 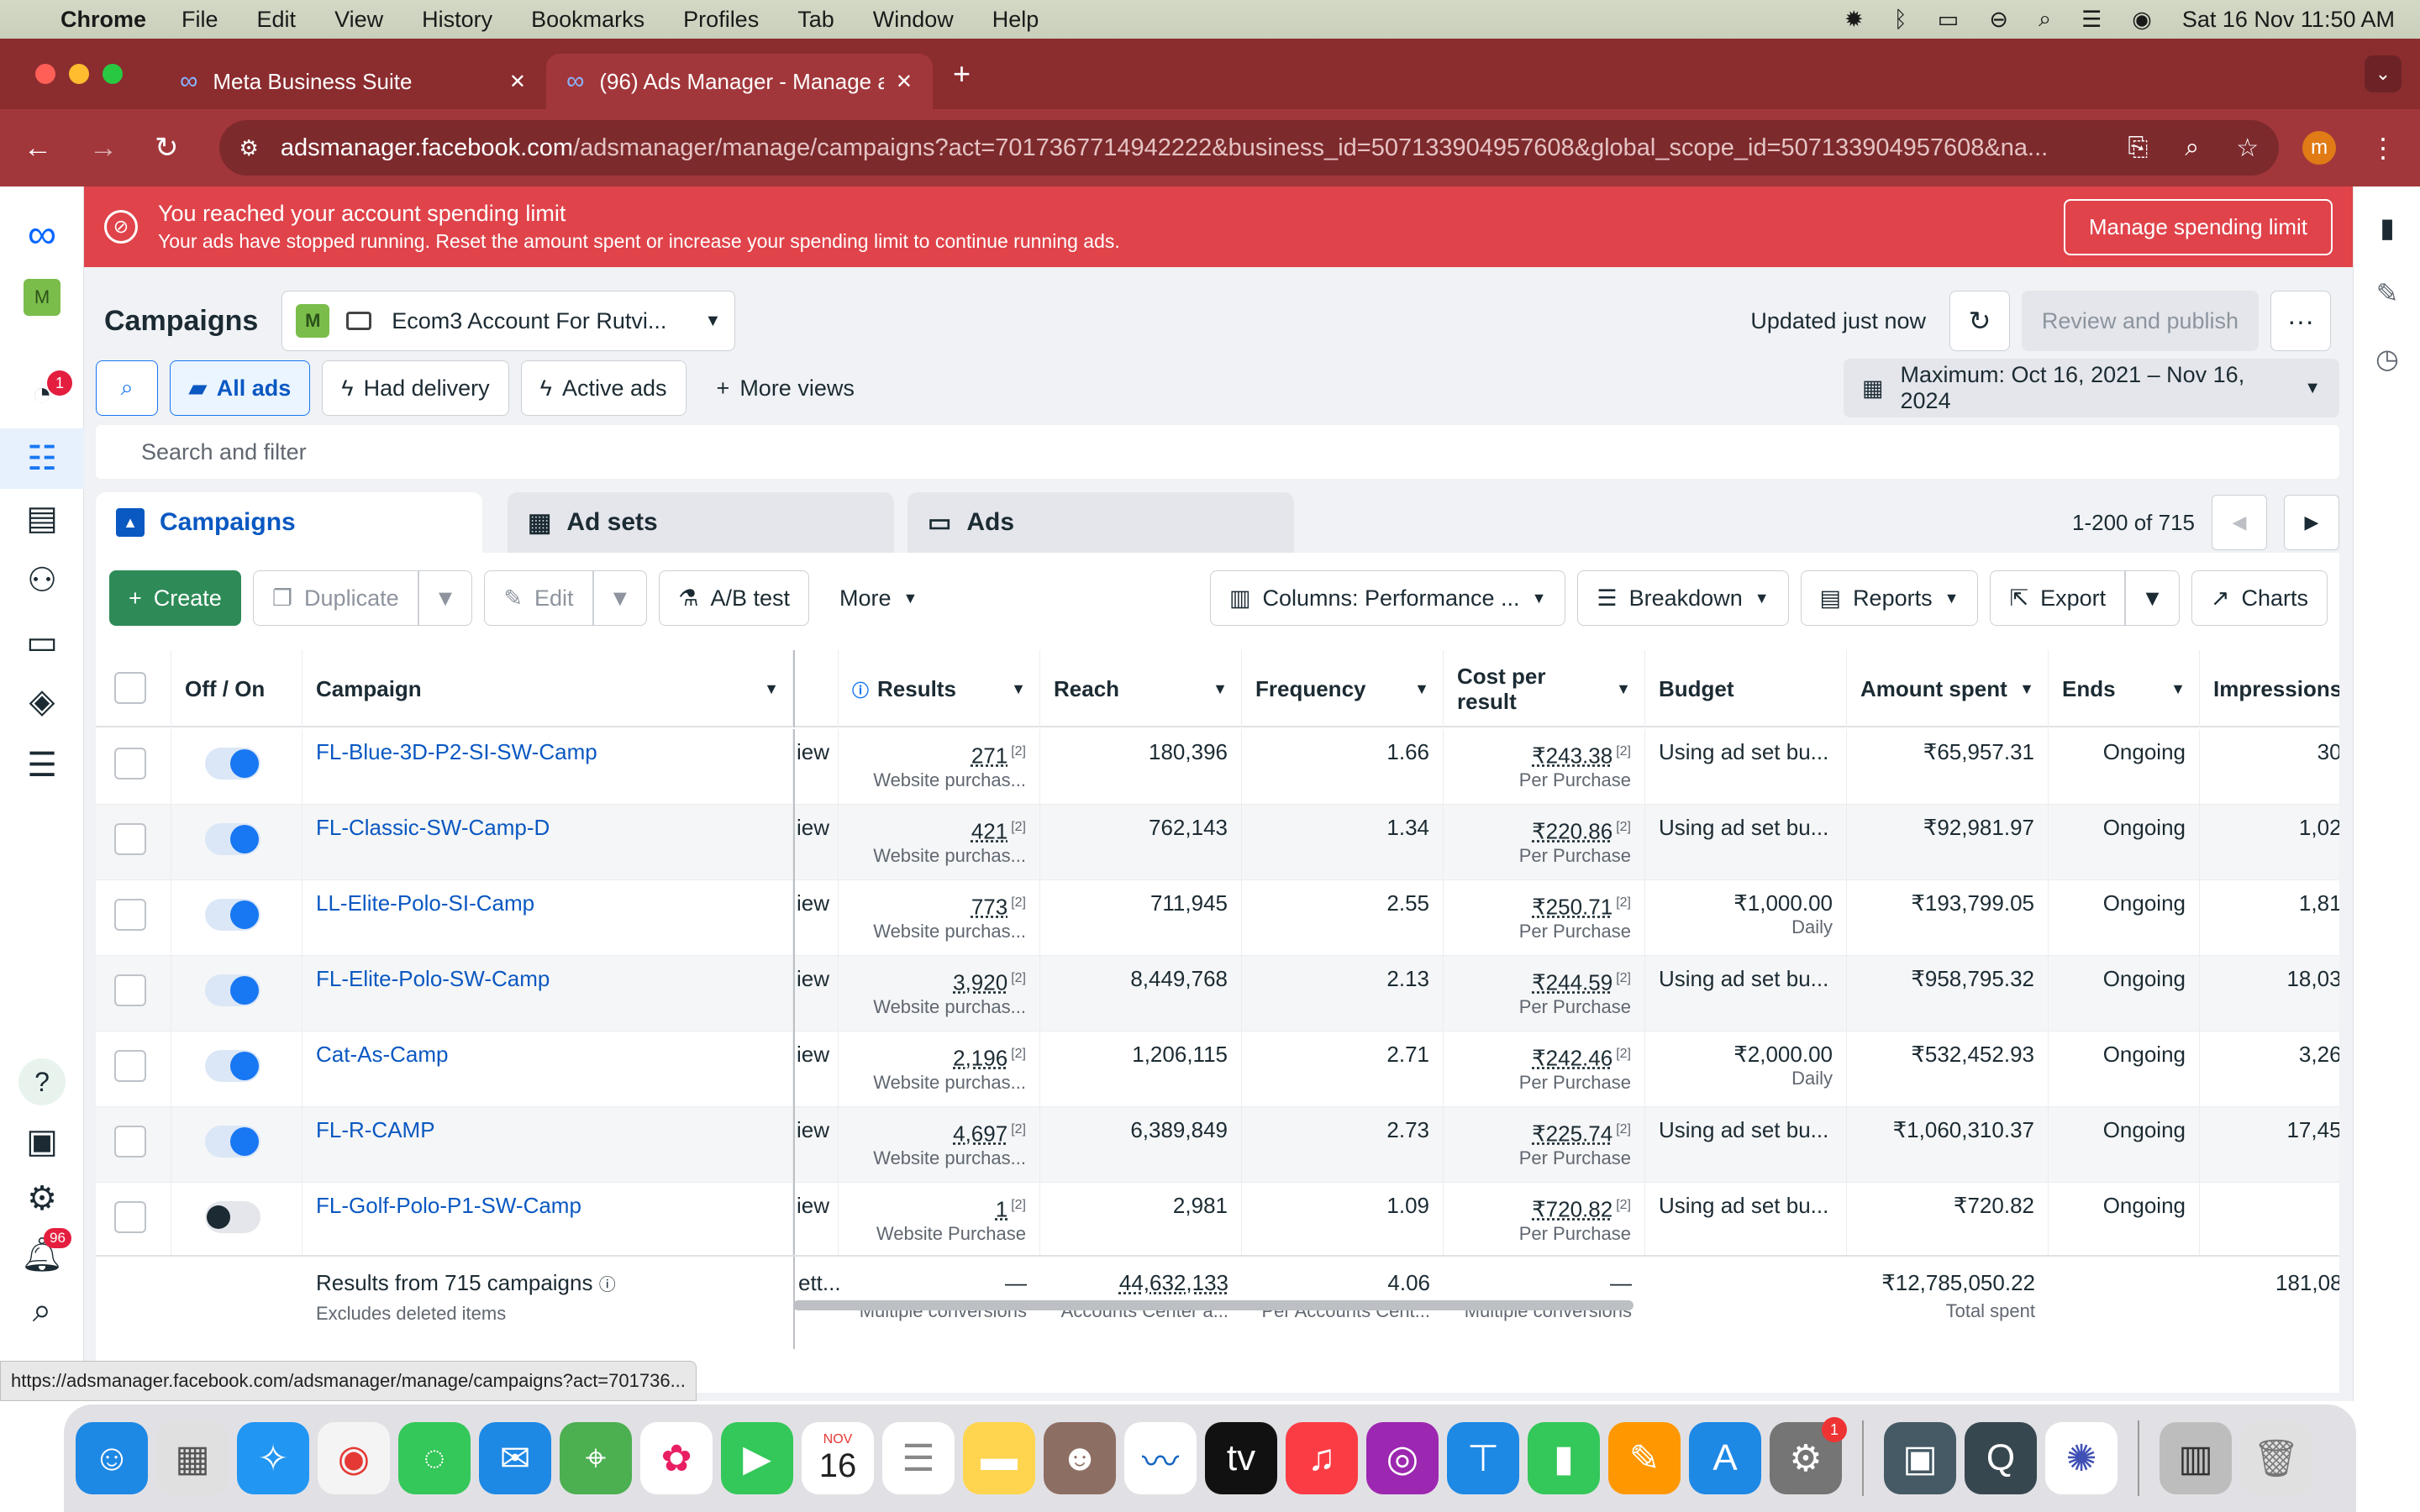 What do you see at coordinates (1998, 20) in the screenshot?
I see `link-icon: ⊖` at bounding box center [1998, 20].